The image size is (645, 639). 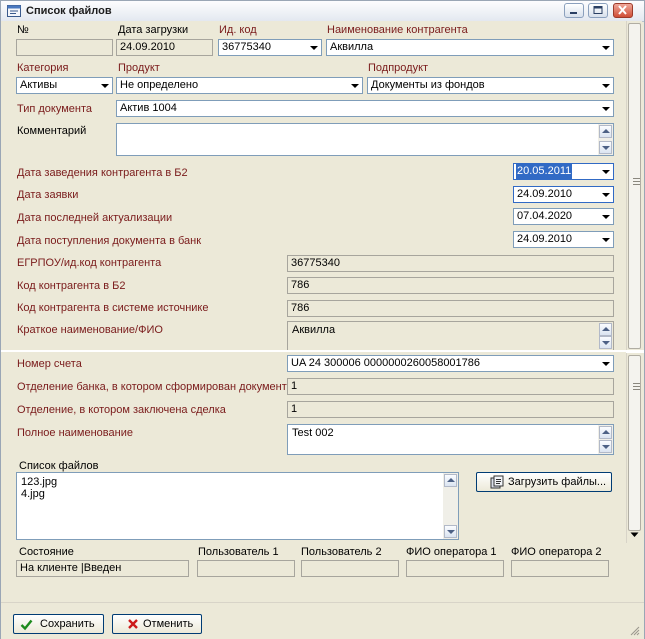 I want to click on account-value: UA 24 300006 0000000260058001786, so click(x=386, y=363).